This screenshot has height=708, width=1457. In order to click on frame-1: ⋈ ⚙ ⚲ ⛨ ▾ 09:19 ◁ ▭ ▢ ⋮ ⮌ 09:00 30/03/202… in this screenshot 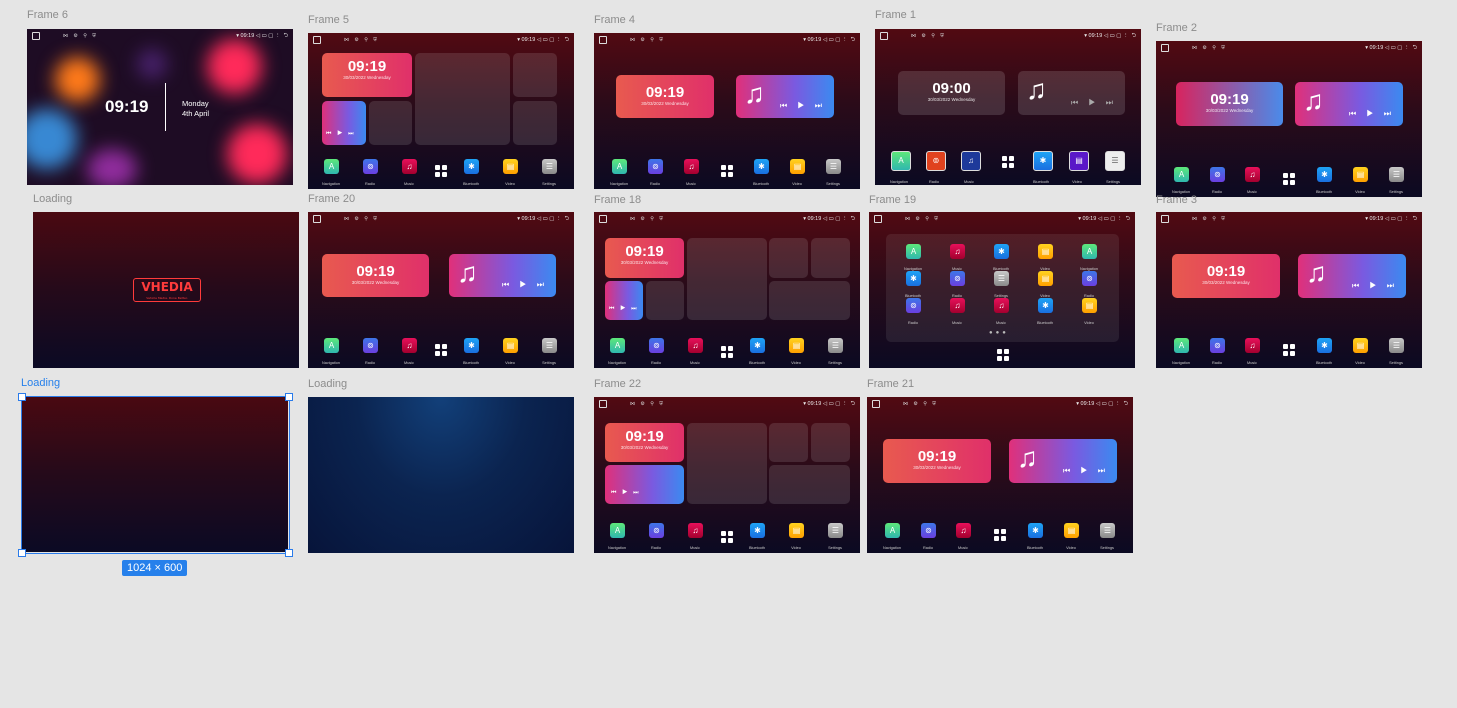, I will do `click(1008, 107)`.